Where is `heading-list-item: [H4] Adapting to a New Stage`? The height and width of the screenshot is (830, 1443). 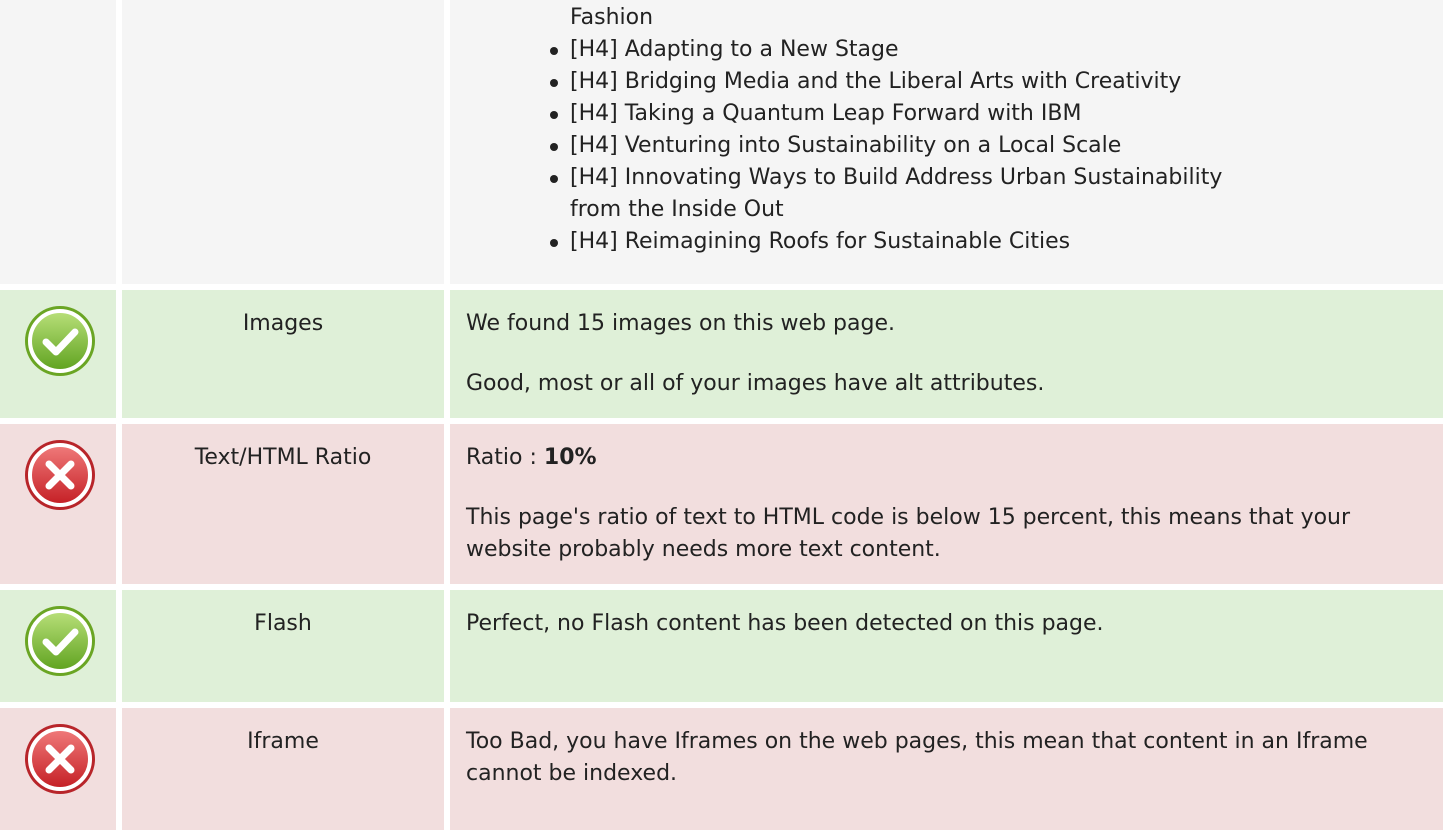 heading-list-item: [H4] Adapting to a New Stage is located at coordinates (986, 50).